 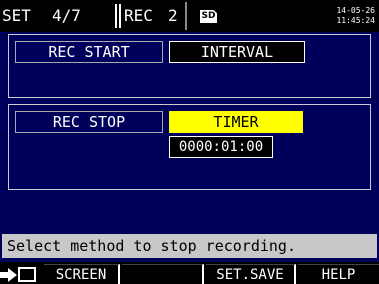 What do you see at coordinates (27, 274) in the screenshot?
I see `screen-box-shape` at bounding box center [27, 274].